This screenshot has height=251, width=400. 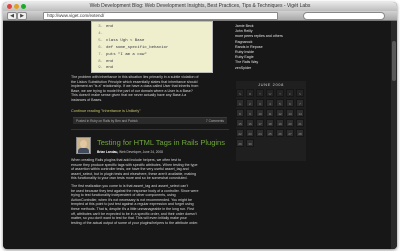 What do you see at coordinates (160, 16) in the screenshot?
I see `address-bar: http://www.viget.com/extend/` at bounding box center [160, 16].